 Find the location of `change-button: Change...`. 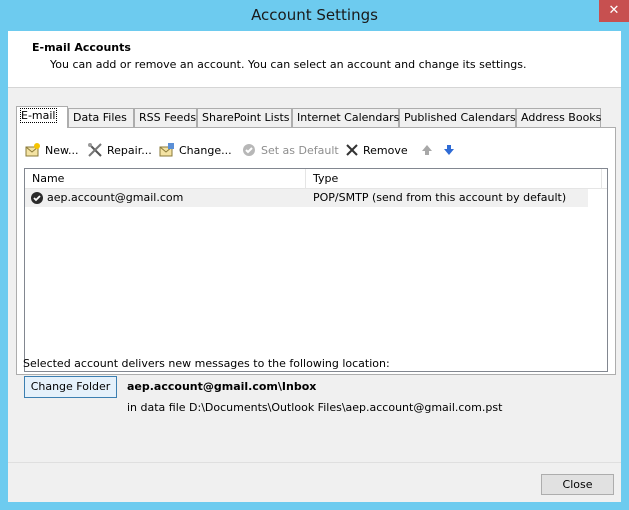

change-button: Change... is located at coordinates (195, 150).